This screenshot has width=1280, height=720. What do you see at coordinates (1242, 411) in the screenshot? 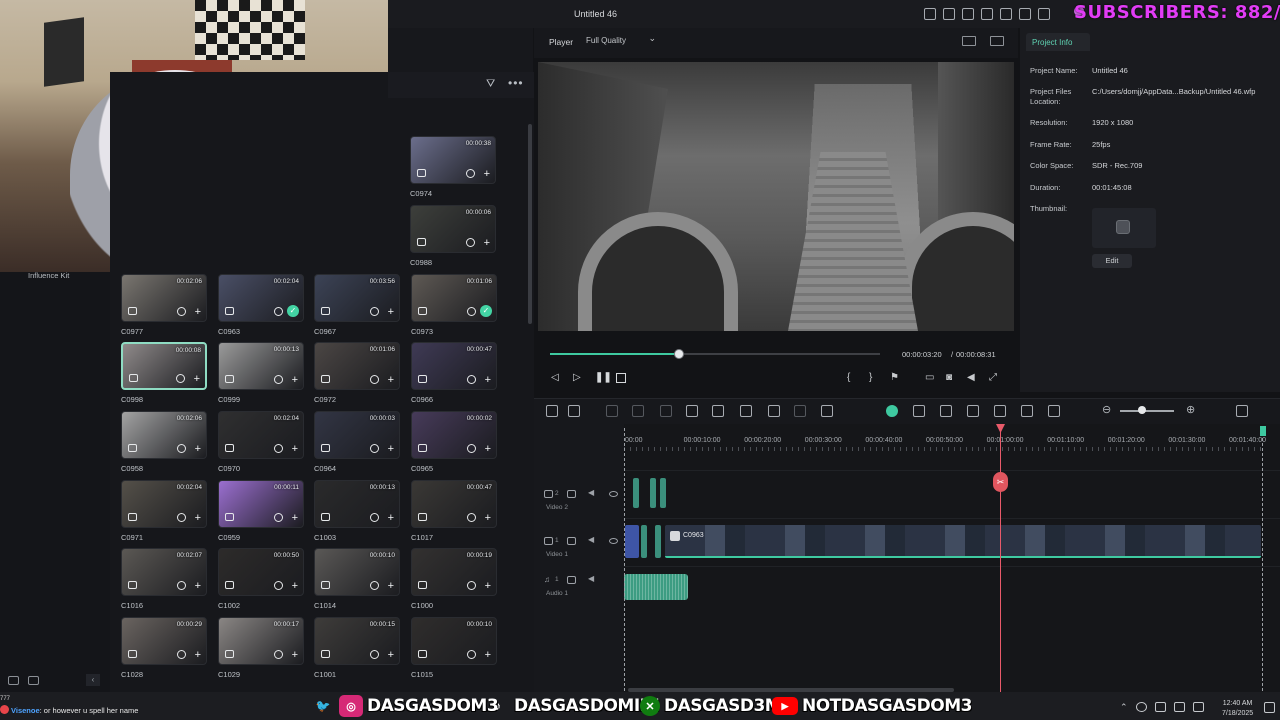
I see `track-layout-icon` at bounding box center [1242, 411].